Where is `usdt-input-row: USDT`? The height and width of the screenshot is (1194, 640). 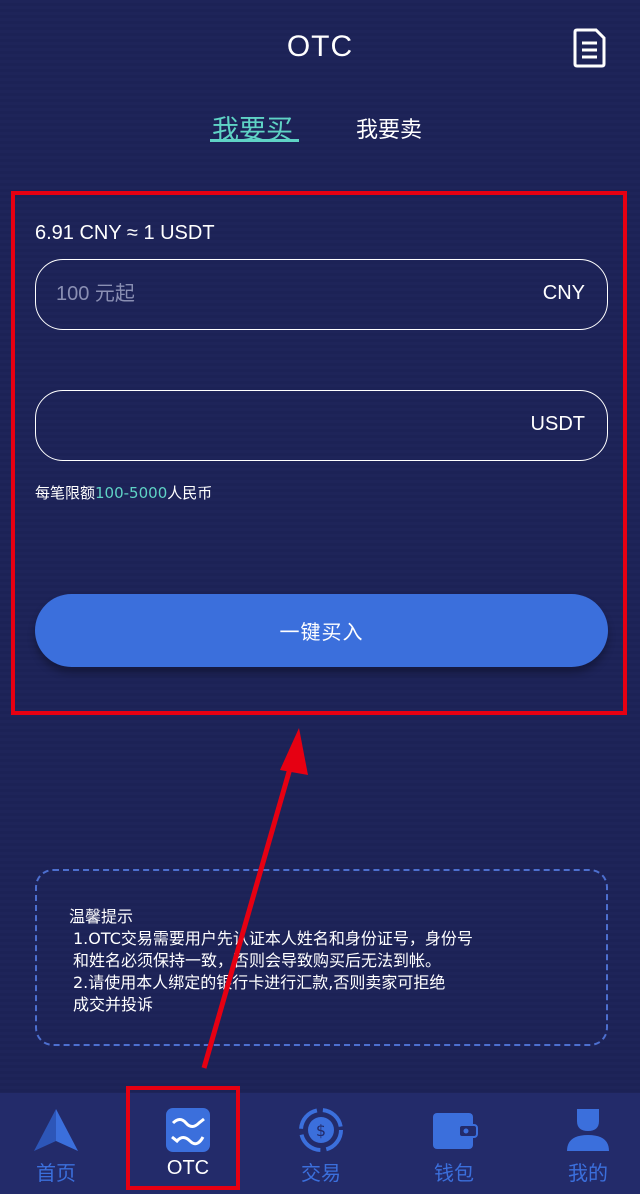
usdt-input-row: USDT is located at coordinates (321, 425).